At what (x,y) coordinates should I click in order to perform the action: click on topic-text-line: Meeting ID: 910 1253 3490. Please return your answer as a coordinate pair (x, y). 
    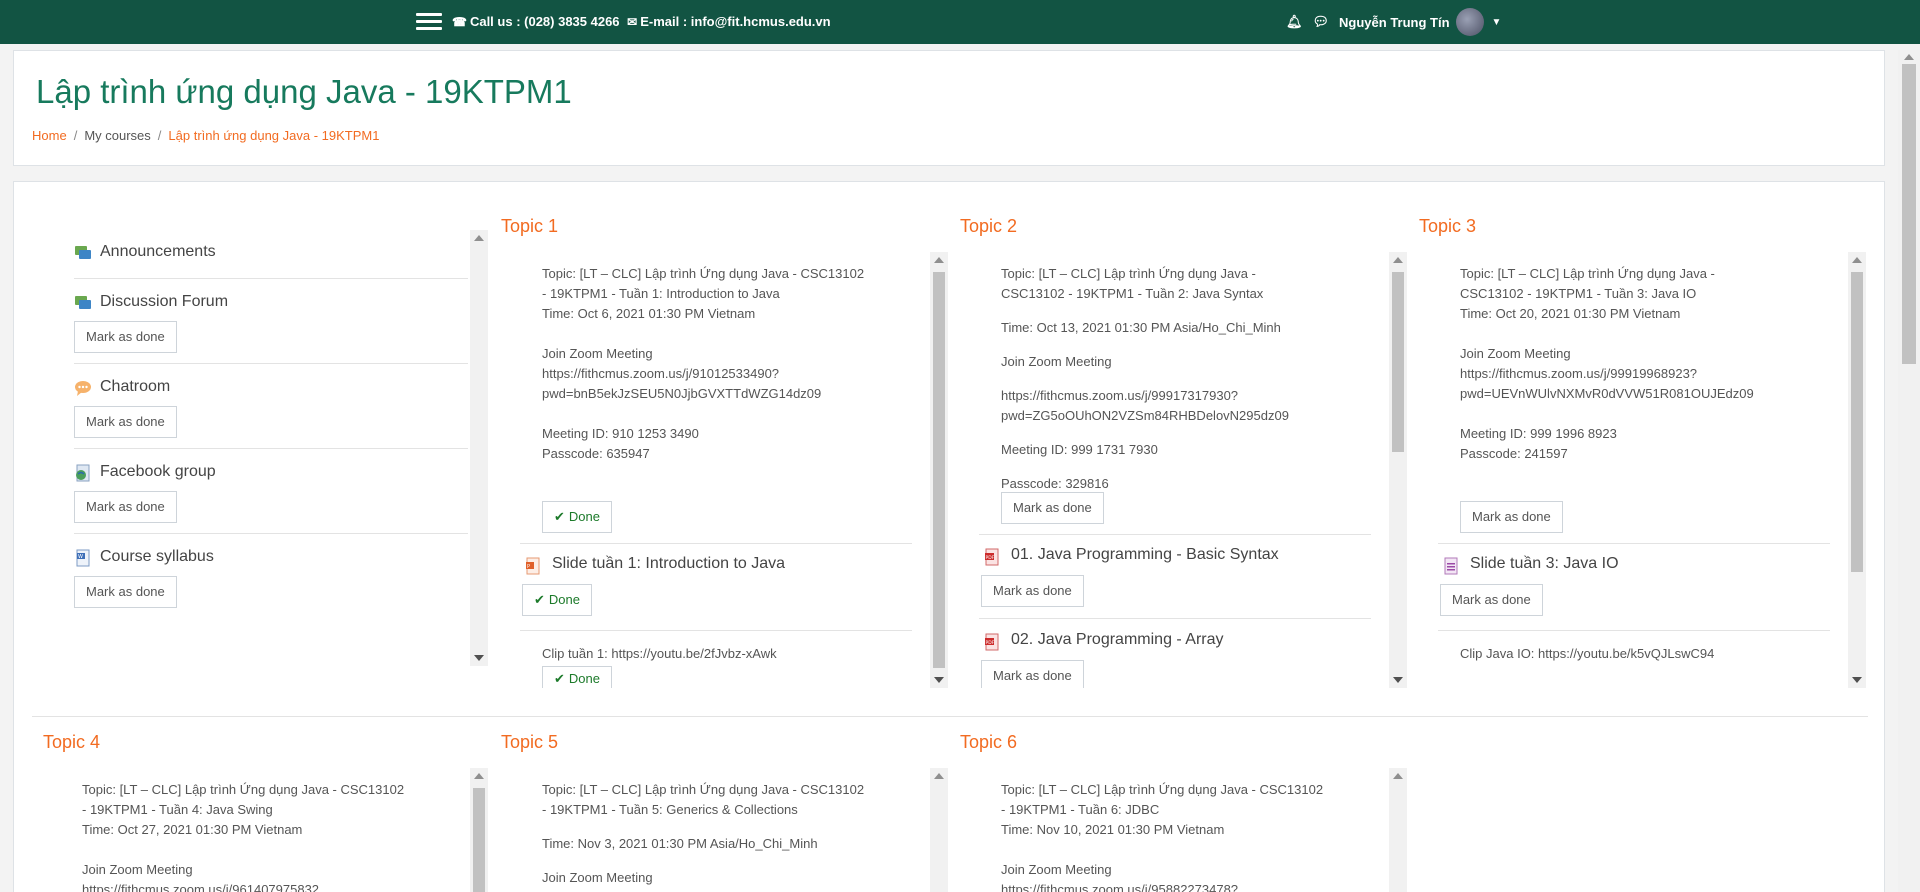
    Looking at the image, I should click on (620, 433).